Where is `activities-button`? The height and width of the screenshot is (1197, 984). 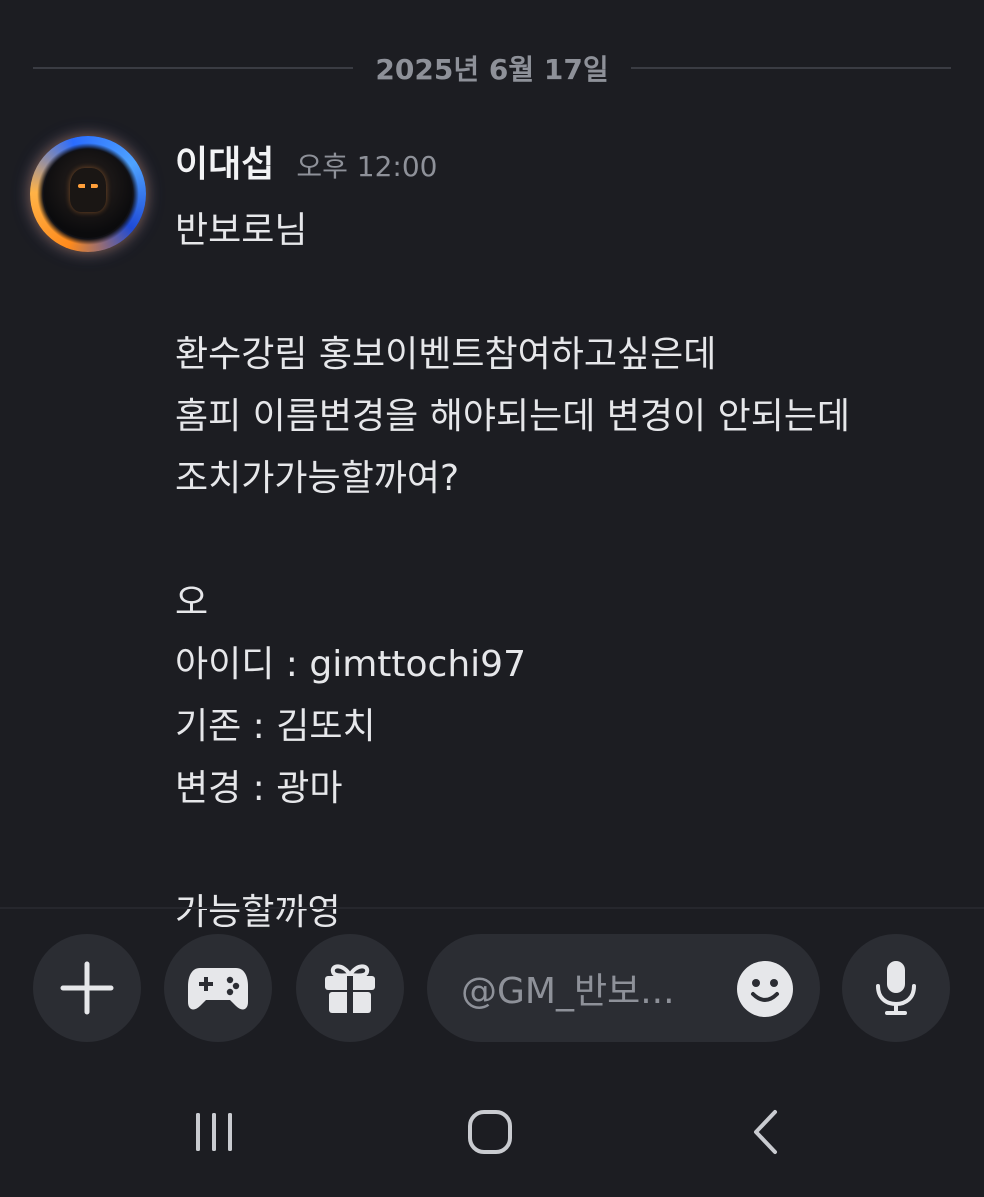 activities-button is located at coordinates (218, 988).